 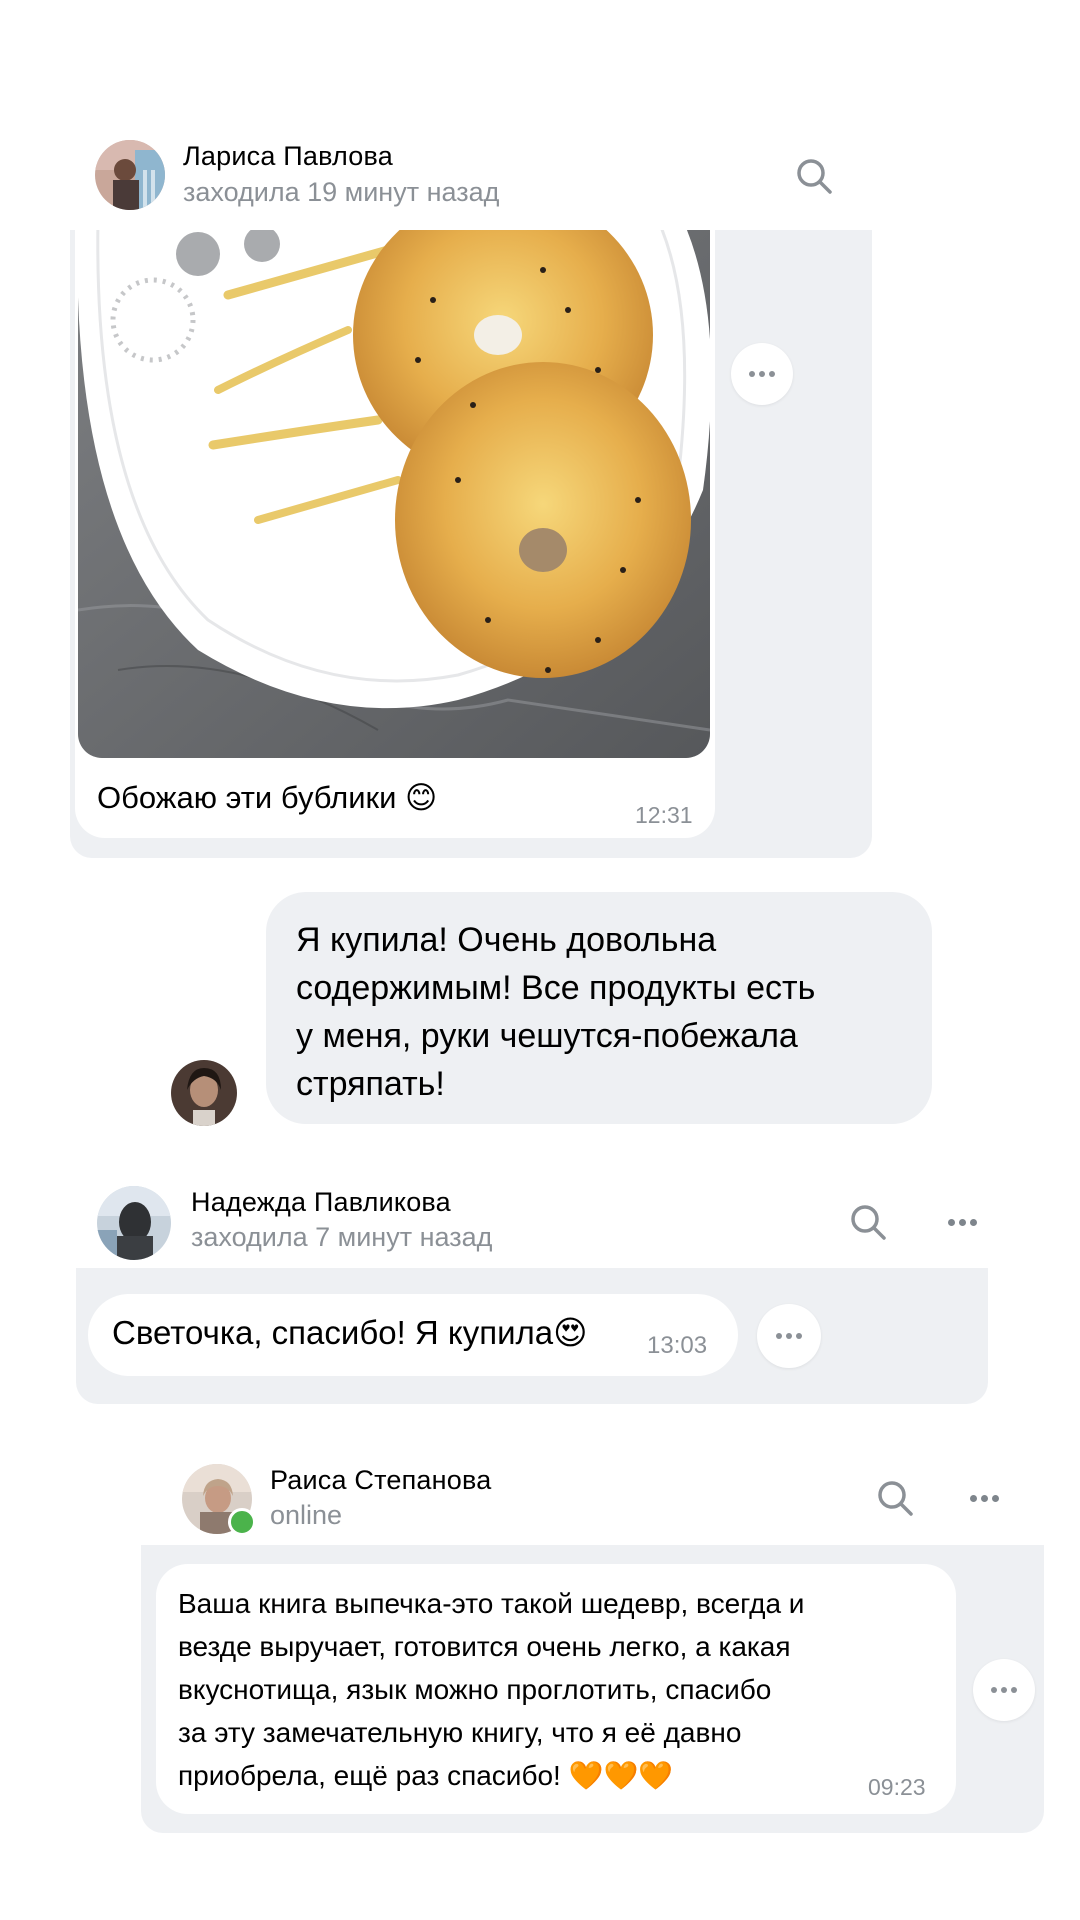 I want to click on message-time: 12:31, so click(x=664, y=815).